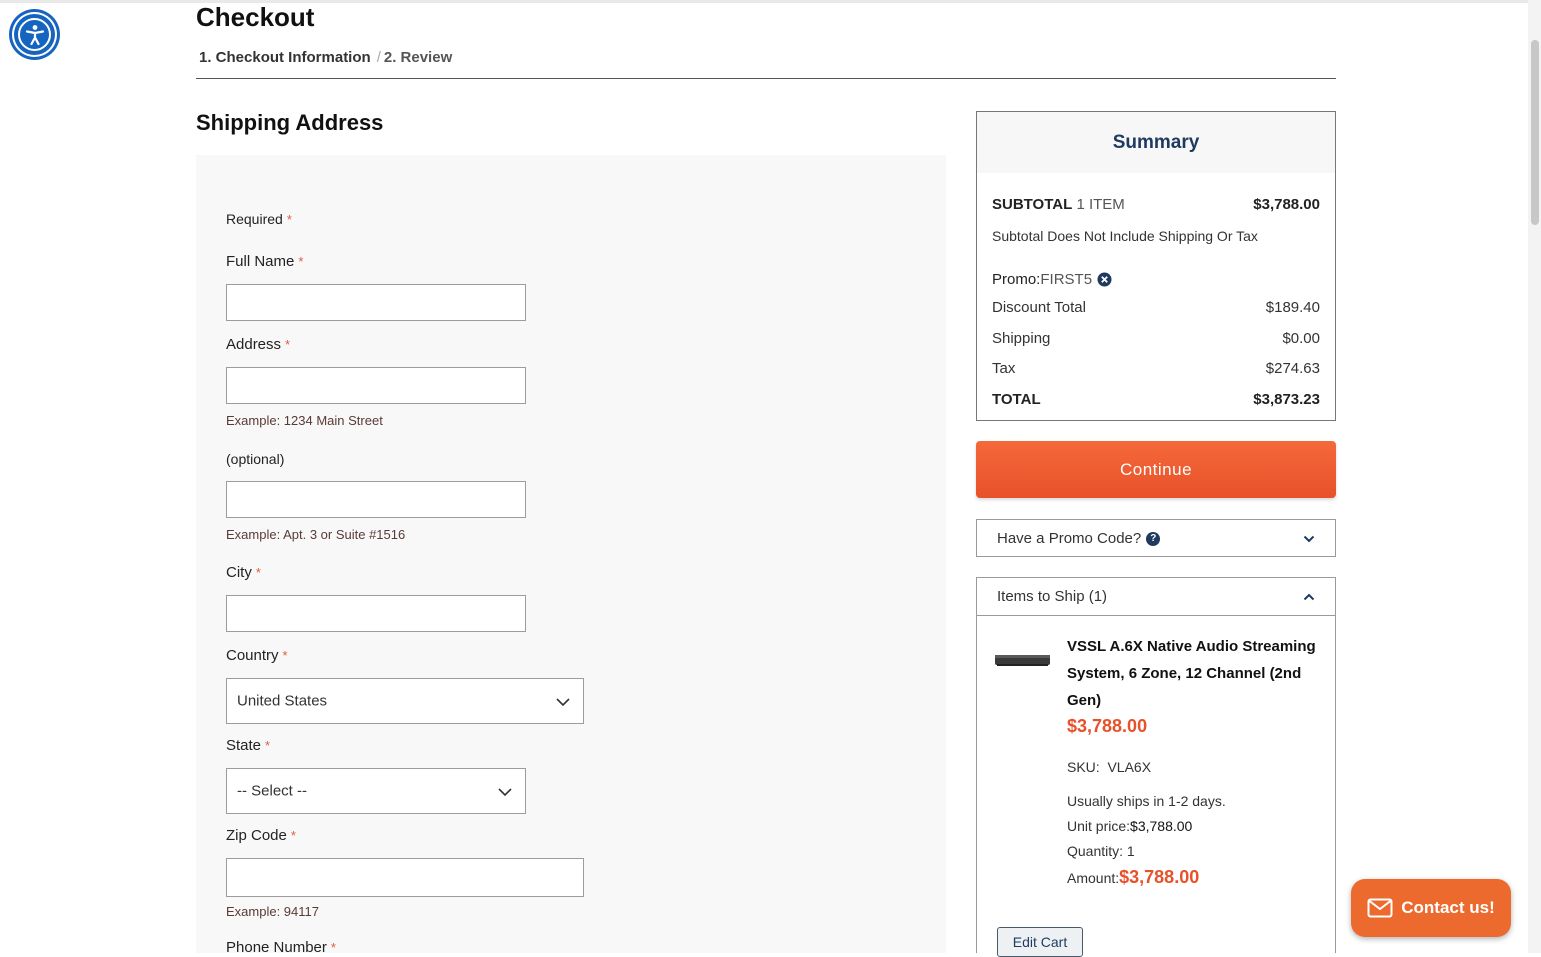 Image resolution: width=1541 pixels, height=957 pixels. Describe the element at coordinates (1016, 399) in the screenshot. I see `total-label: TOTAL` at that location.